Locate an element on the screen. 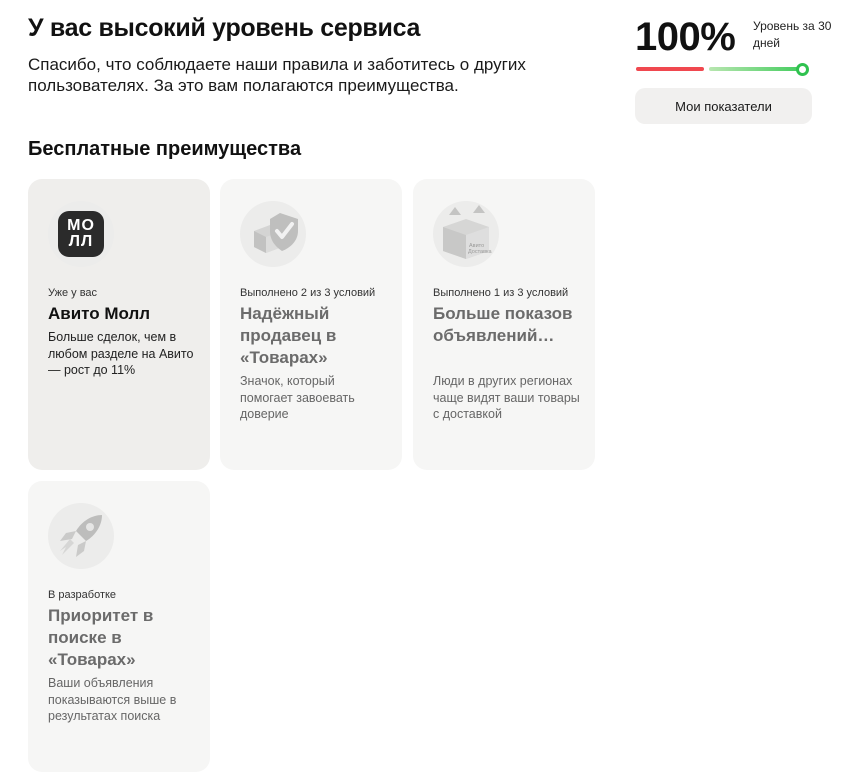 Image resolution: width=862 pixels, height=777 pixels. boxes-icon: Авито Доставка is located at coordinates (466, 234).